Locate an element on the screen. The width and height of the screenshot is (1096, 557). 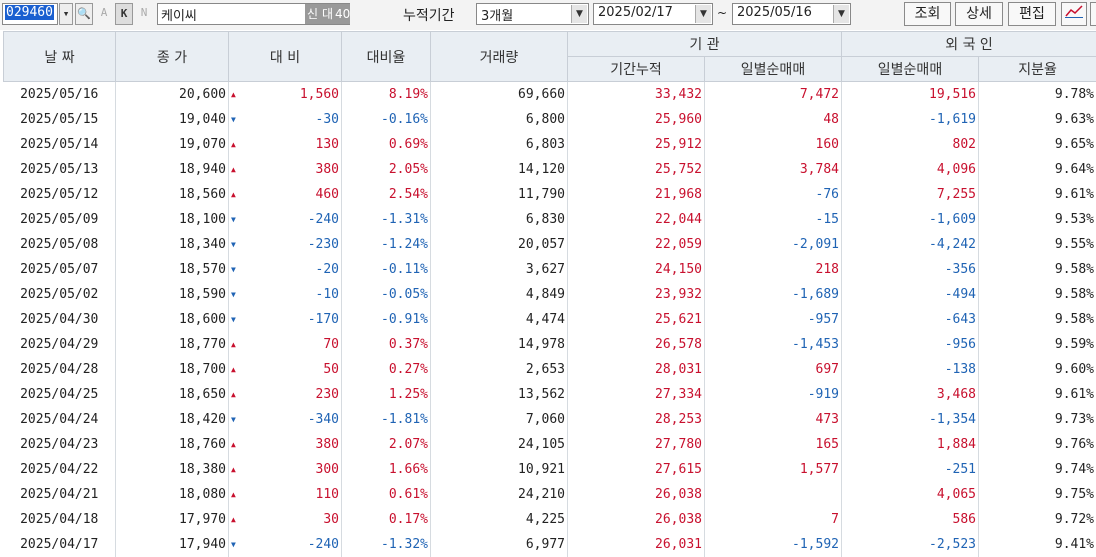
change-value: 110 is located at coordinates (327, 494).